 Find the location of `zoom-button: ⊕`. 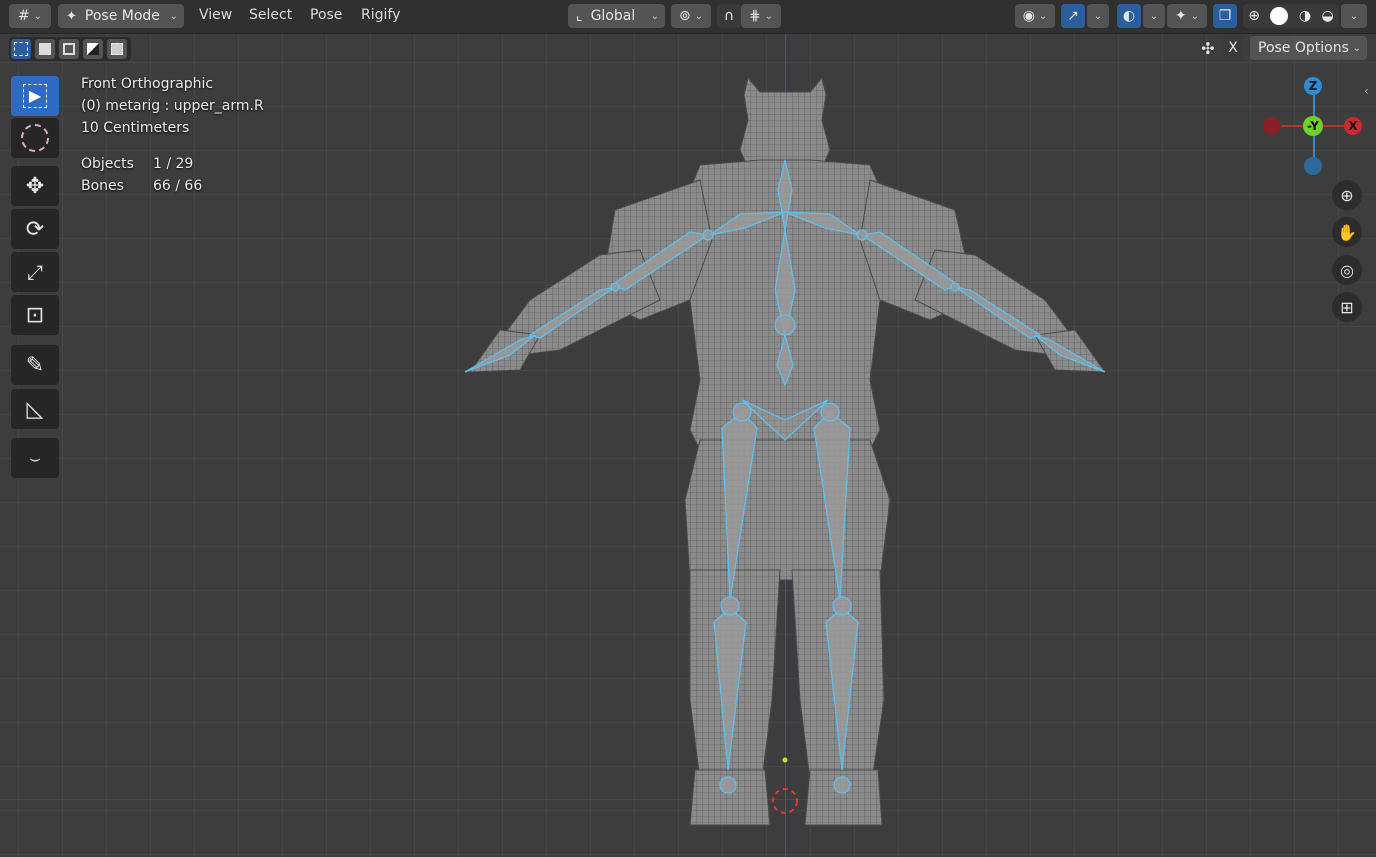

zoom-button: ⊕ is located at coordinates (1347, 195).